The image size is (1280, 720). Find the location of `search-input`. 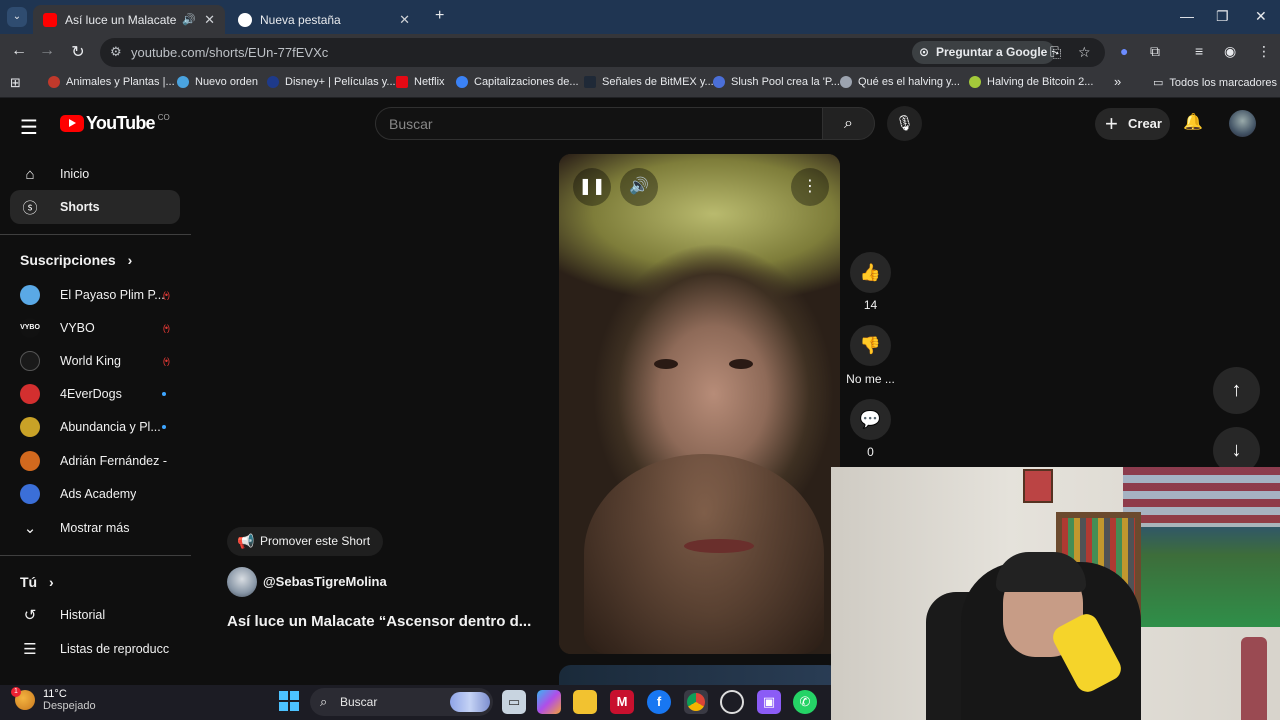

search-input is located at coordinates (599, 123).